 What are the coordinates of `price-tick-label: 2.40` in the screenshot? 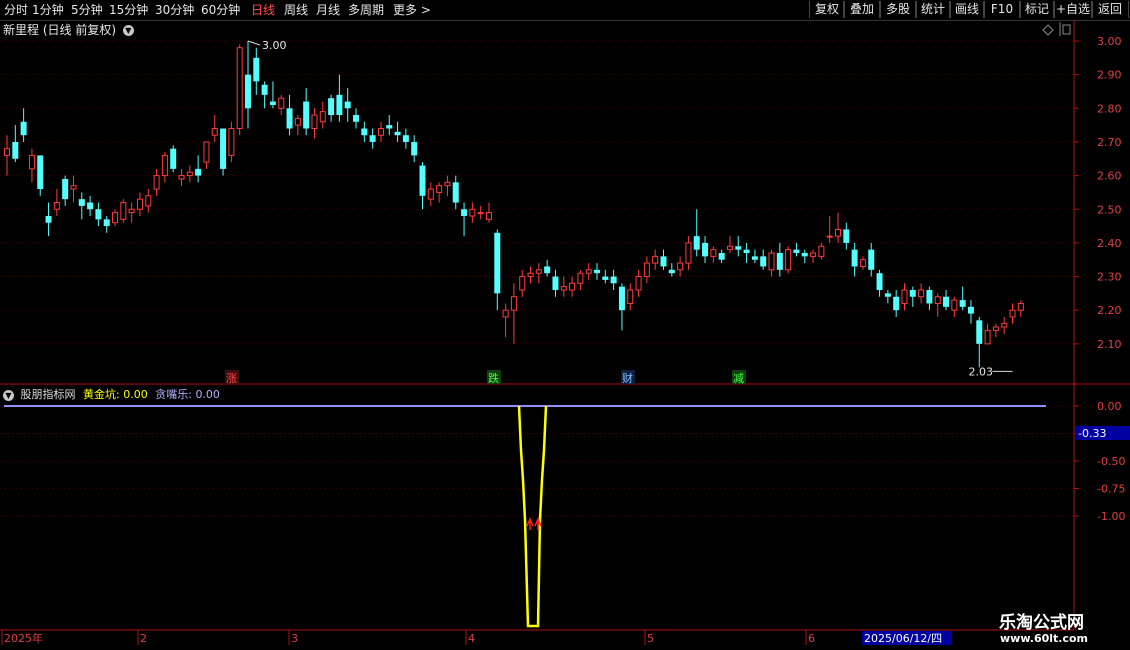 It's located at (1109, 243).